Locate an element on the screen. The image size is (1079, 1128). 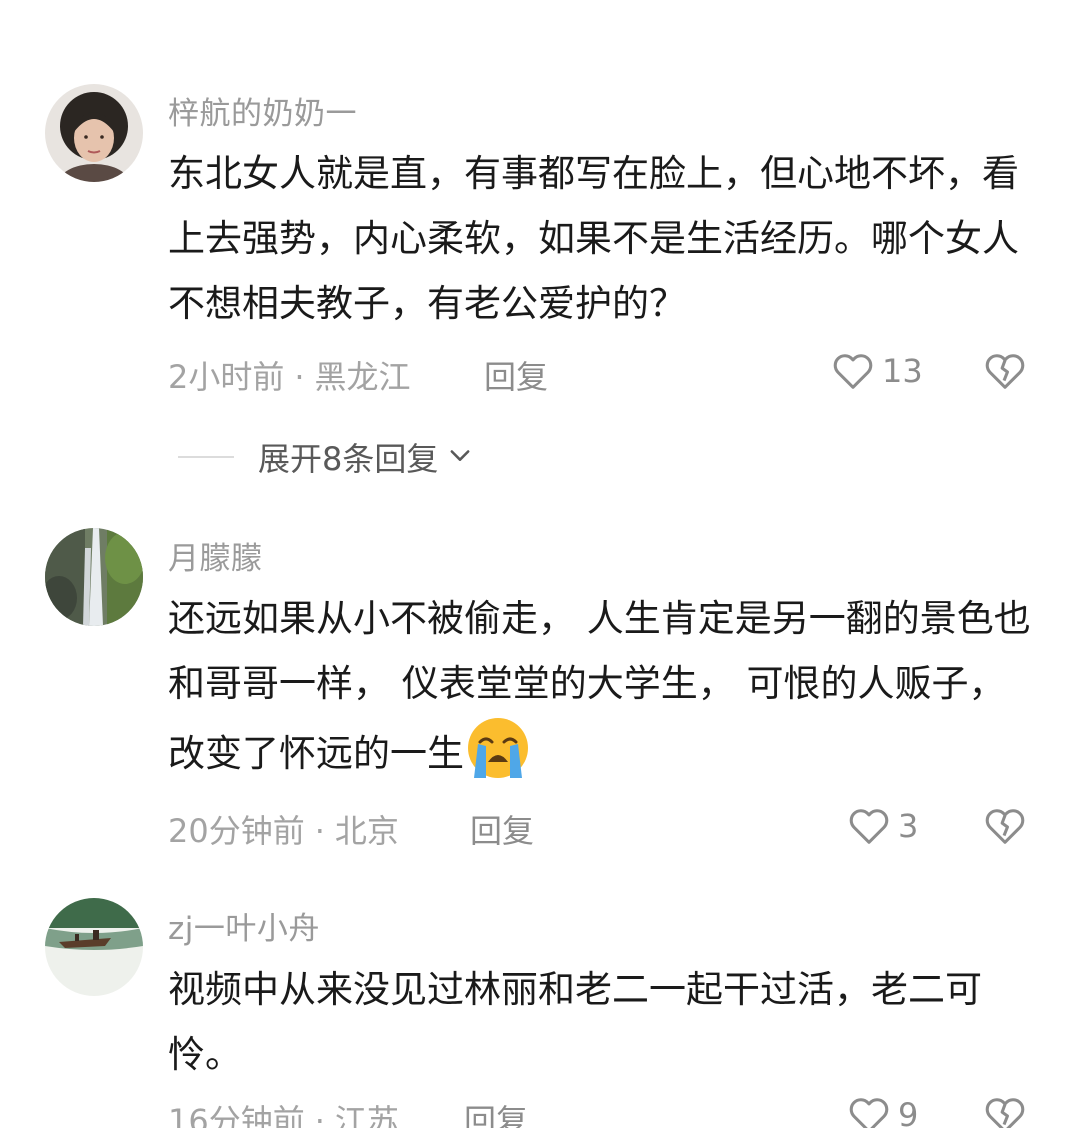
expand-replies-button: 展开8条回复 is located at coordinates (326, 457).